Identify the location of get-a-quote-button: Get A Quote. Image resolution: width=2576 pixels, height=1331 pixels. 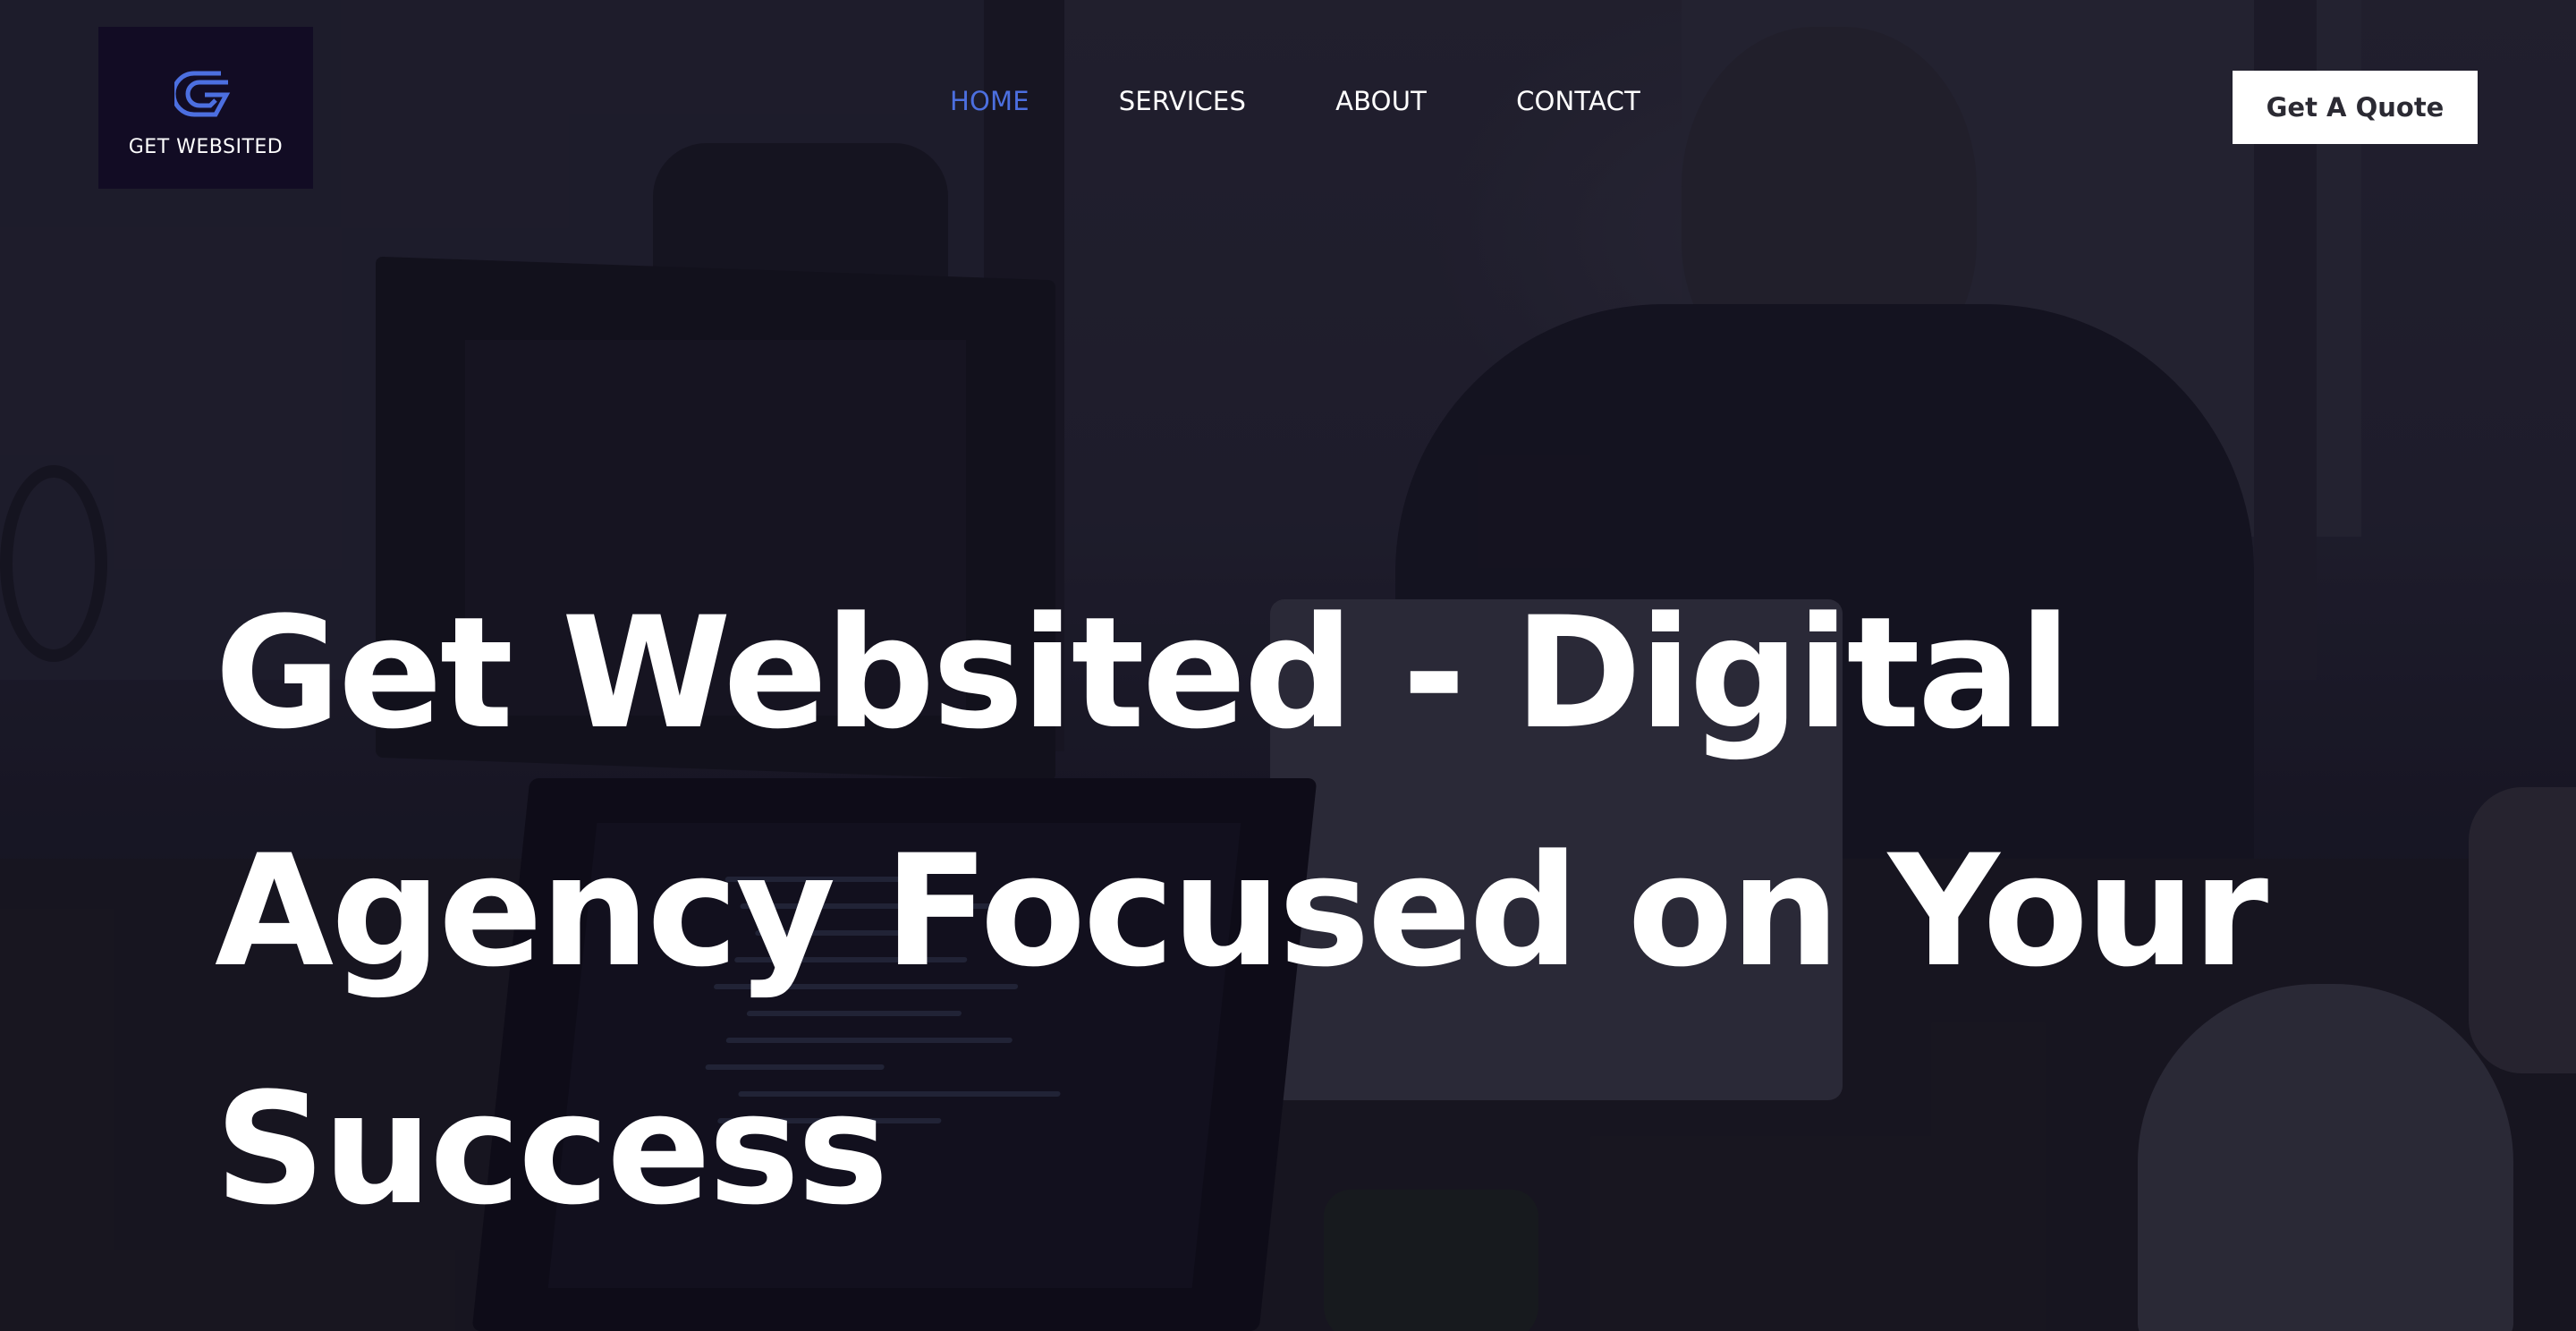
(2355, 108).